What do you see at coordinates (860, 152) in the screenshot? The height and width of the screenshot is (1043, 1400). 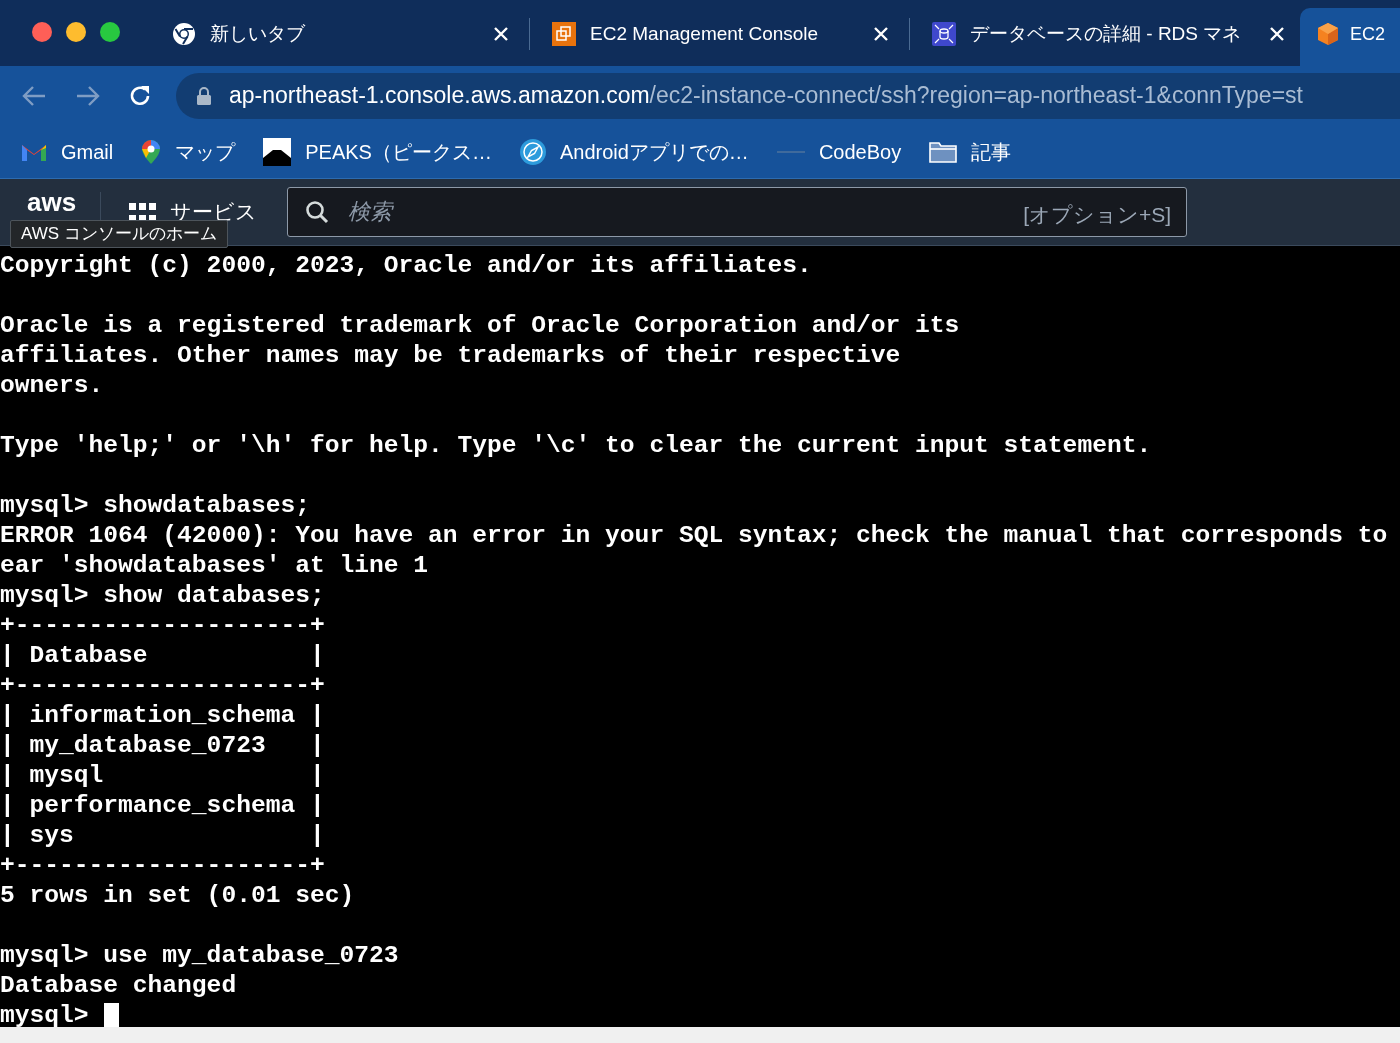 I see `bookmark-label: CodeBoy` at bounding box center [860, 152].